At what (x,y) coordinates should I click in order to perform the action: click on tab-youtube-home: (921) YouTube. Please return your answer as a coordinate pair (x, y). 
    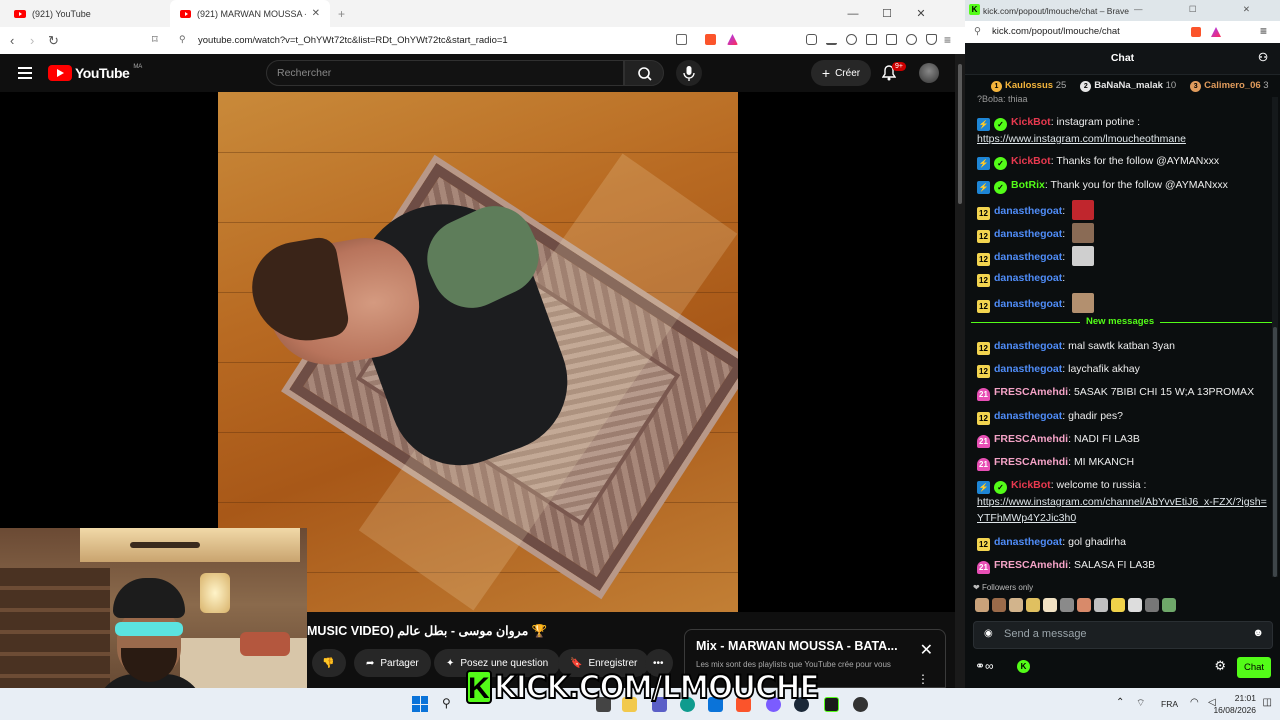
    Looking at the image, I should click on (86, 13).